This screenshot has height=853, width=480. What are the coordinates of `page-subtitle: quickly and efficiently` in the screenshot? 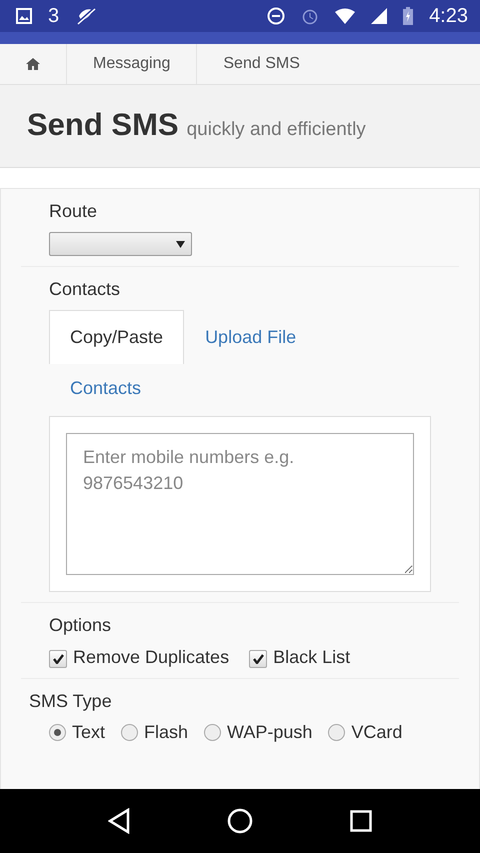 It's located at (276, 130).